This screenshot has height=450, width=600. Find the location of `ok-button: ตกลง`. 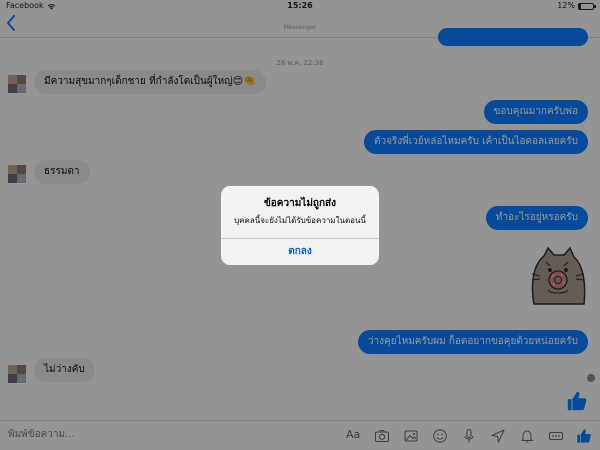

ok-button: ตกลง is located at coordinates (300, 252).